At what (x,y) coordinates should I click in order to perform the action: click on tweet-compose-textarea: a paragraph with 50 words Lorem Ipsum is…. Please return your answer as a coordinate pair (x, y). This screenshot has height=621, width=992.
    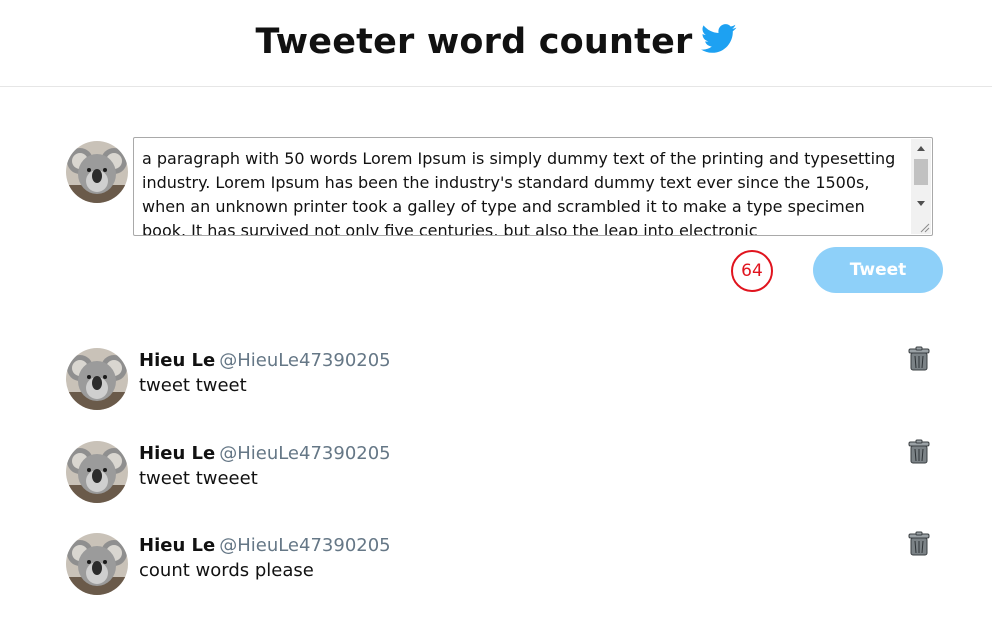
    Looking at the image, I should click on (533, 186).